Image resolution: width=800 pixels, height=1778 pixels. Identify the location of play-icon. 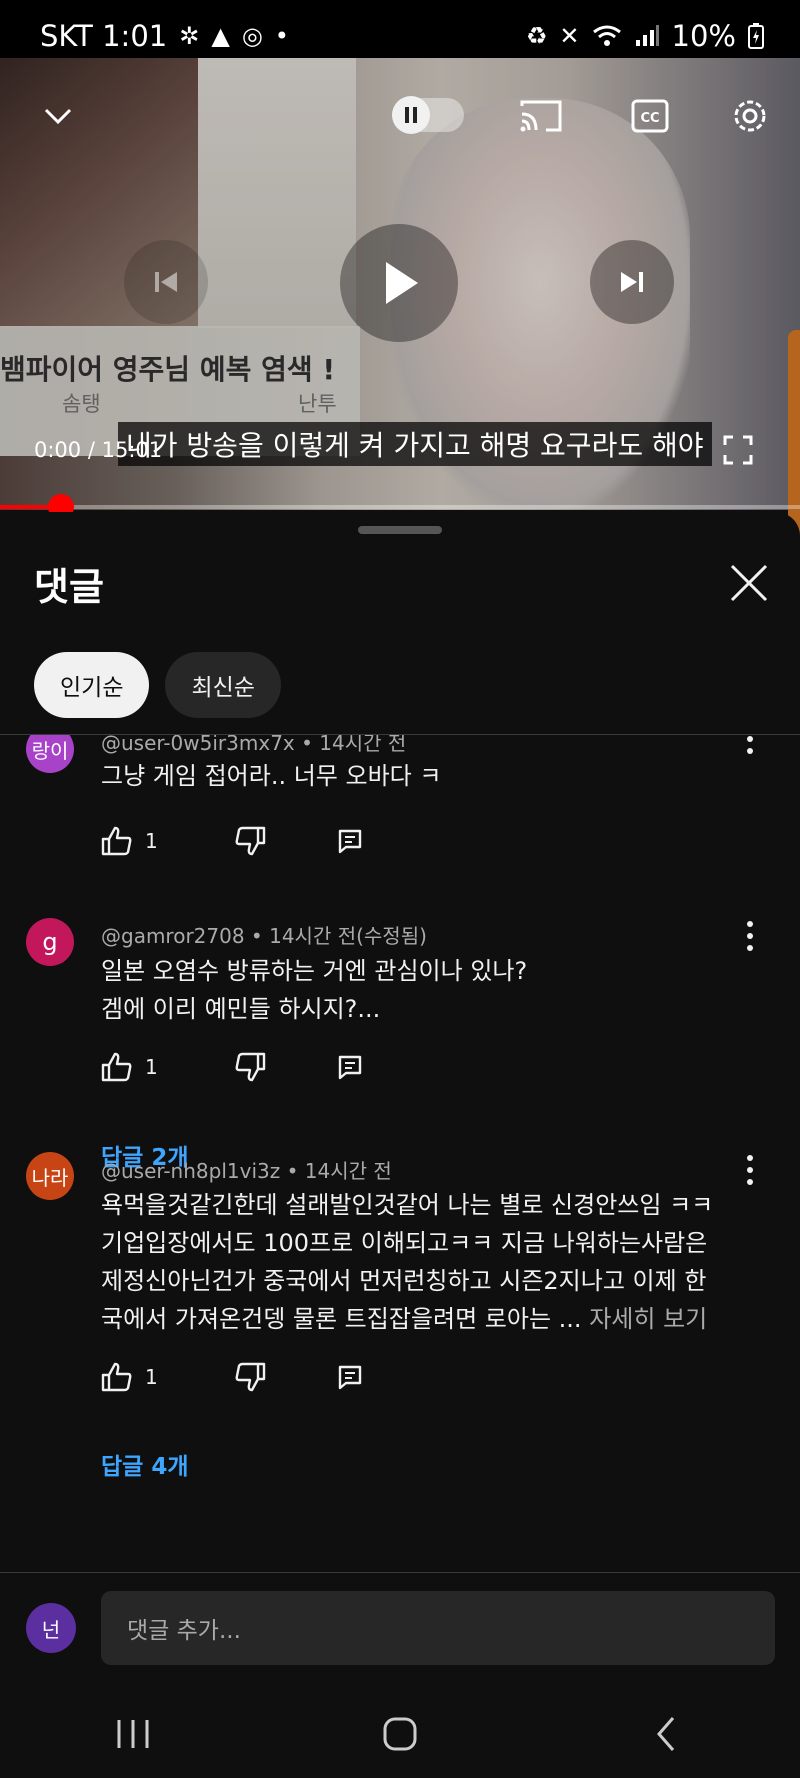
(402, 283).